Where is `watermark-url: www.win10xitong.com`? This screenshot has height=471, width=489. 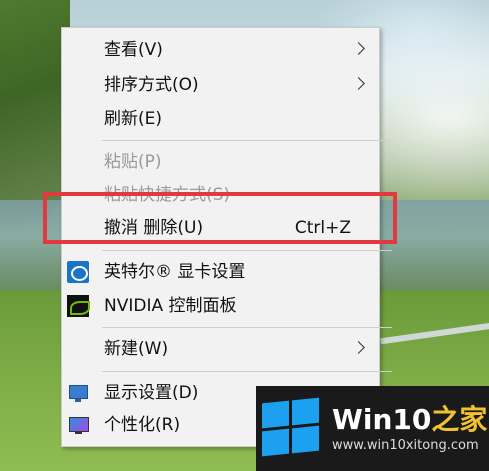
watermark-url: www.win10xitong.com is located at coordinates (405, 445).